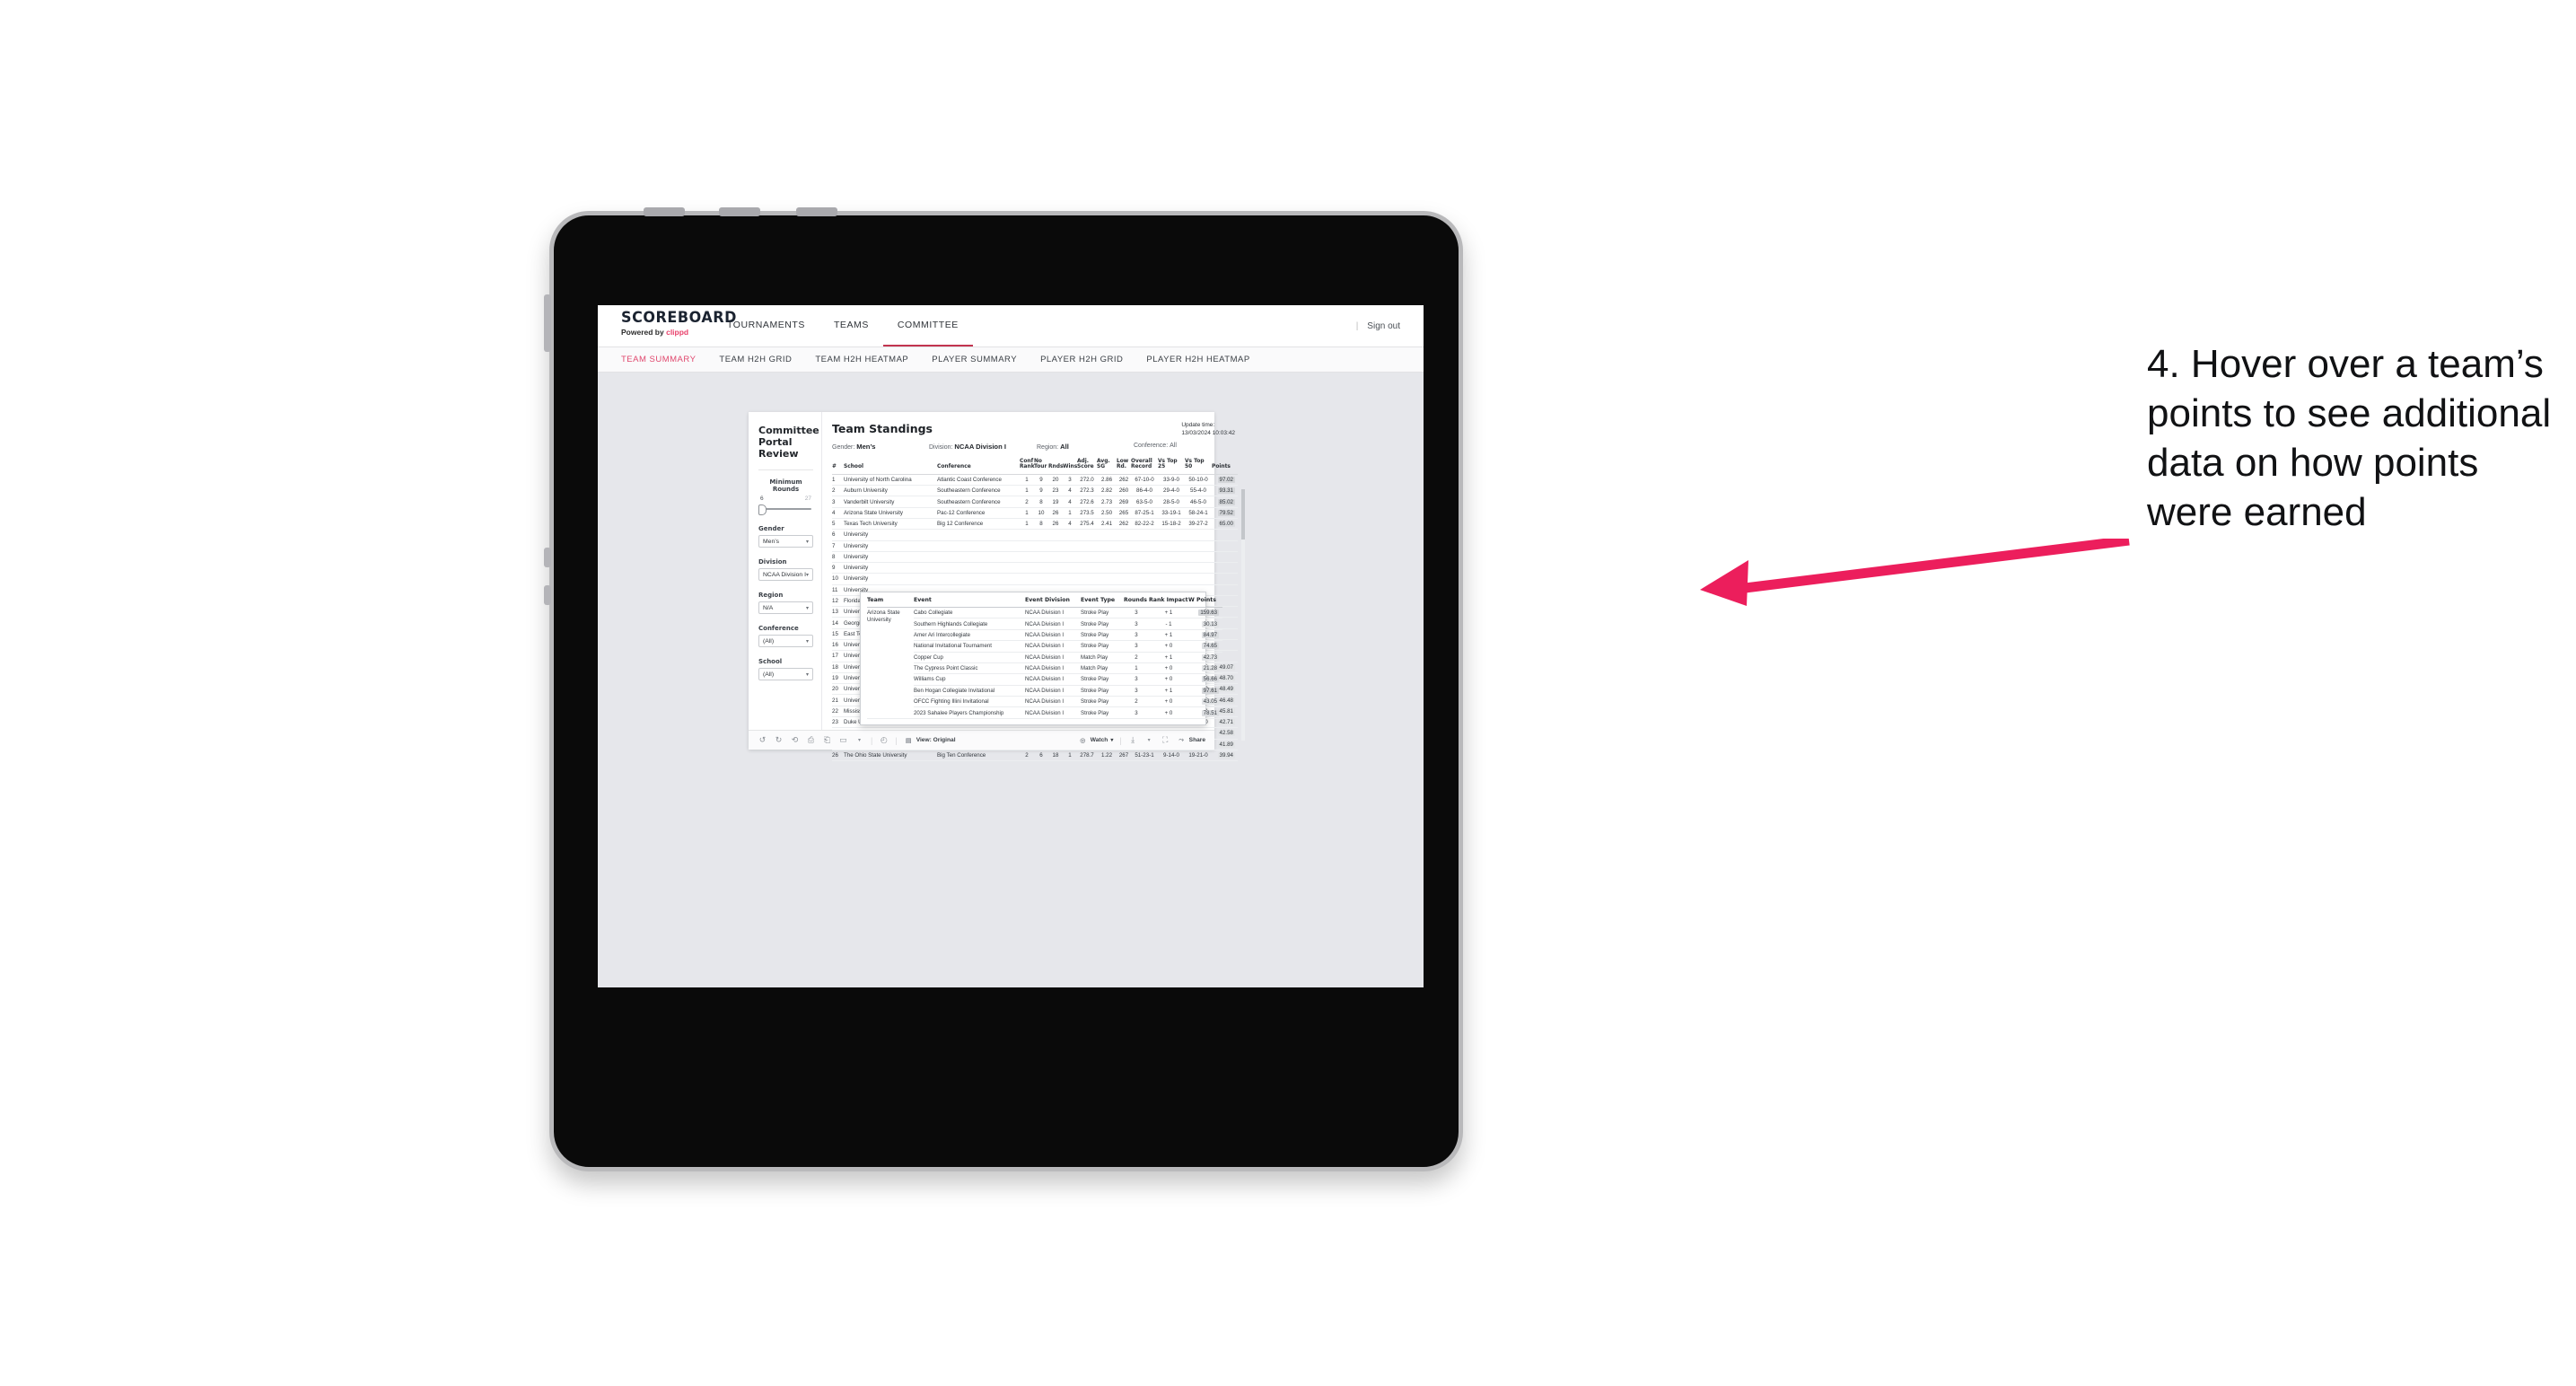  What do you see at coordinates (861, 359) in the screenshot?
I see `subtab-team-h2h-heatmap: TEAM H2H HEATMAP` at bounding box center [861, 359].